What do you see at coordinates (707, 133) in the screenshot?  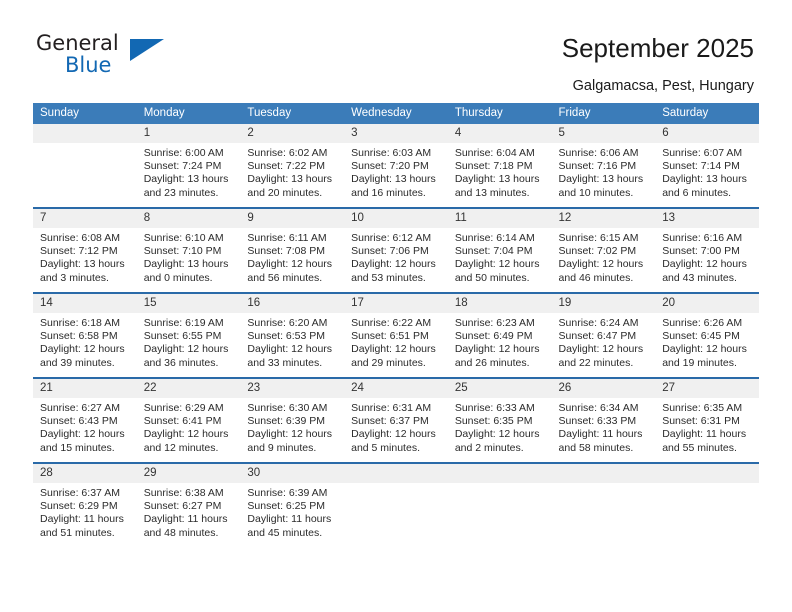 I see `day-number: 6` at bounding box center [707, 133].